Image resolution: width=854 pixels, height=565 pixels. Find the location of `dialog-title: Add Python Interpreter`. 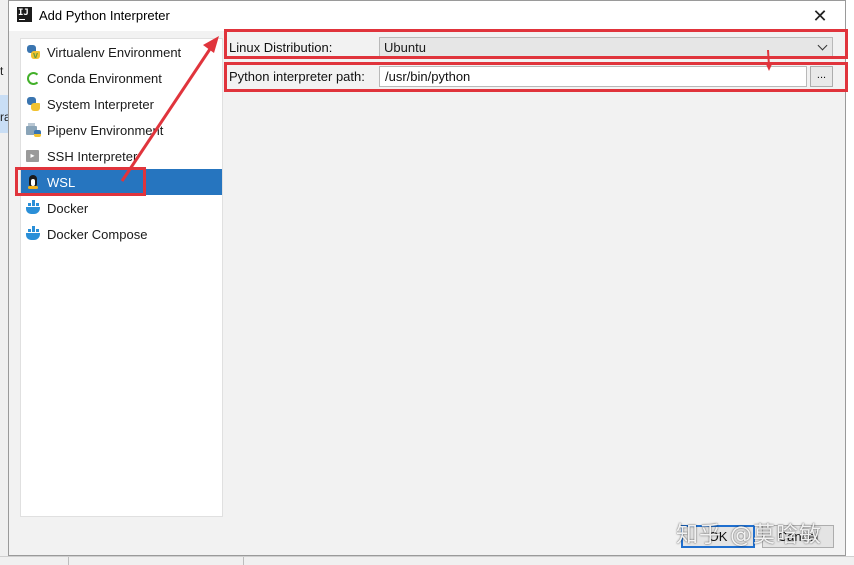

dialog-title: Add Python Interpreter is located at coordinates (104, 15).